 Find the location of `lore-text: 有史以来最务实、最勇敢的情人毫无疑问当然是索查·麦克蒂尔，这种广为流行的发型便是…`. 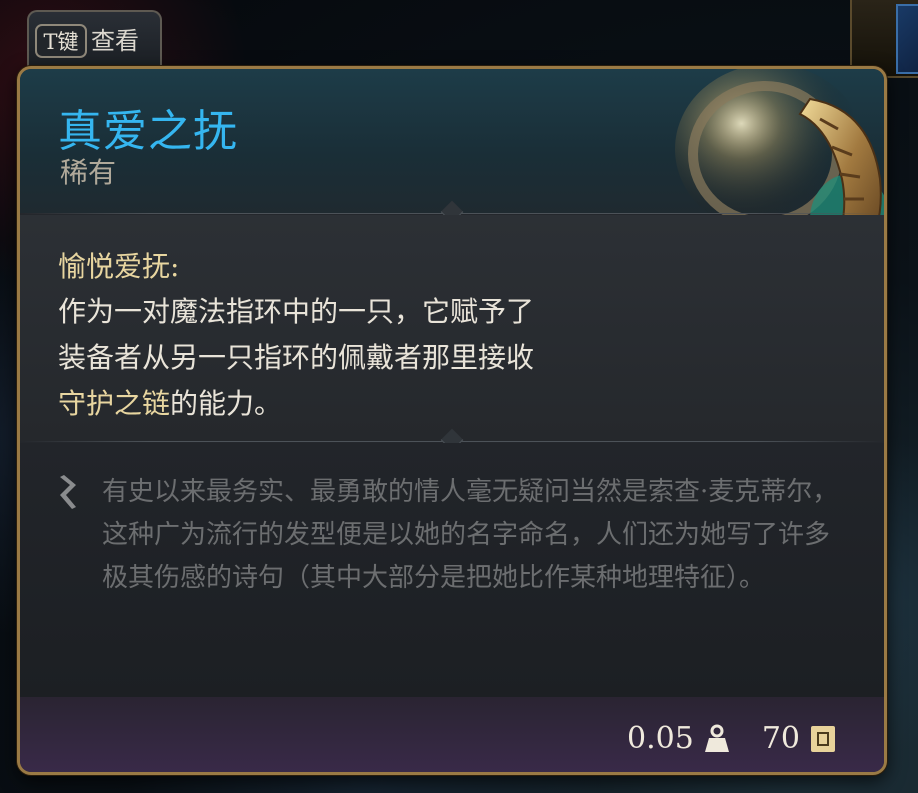

lore-text: 有史以来最务实、最勇敢的情人毫无疑问当然是索查·麦克蒂尔，这种广为流行的发型便是… is located at coordinates (470, 535).